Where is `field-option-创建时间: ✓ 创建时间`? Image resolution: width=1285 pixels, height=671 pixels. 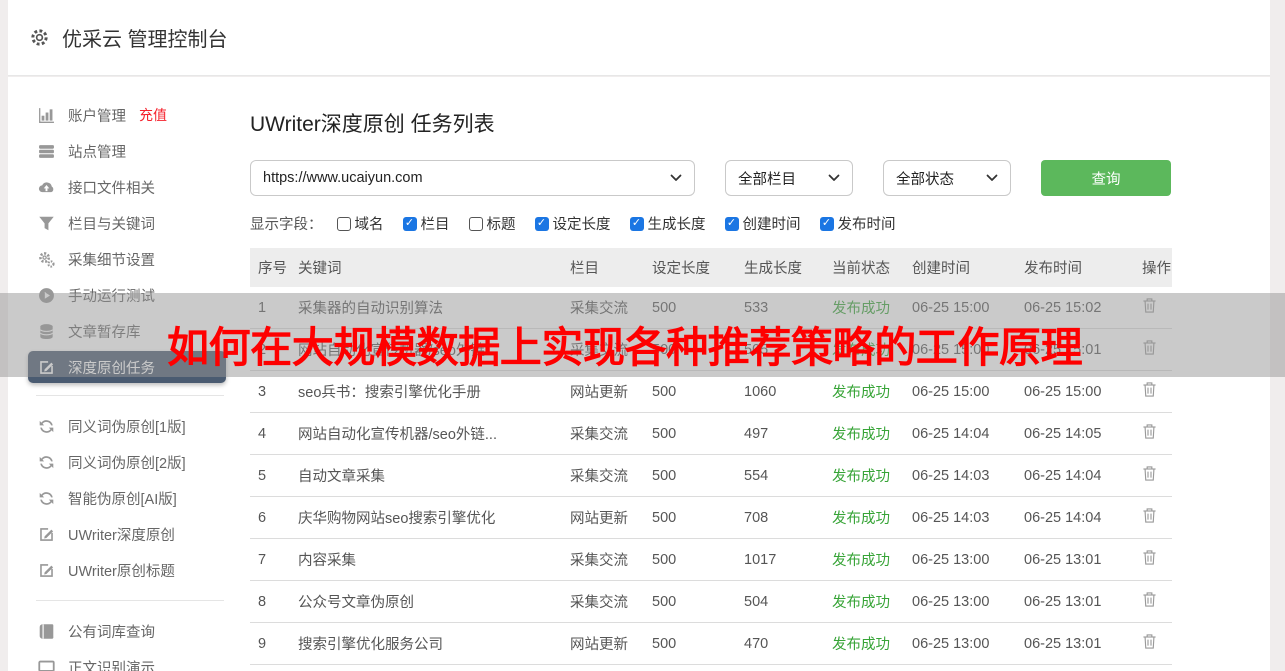
field-option-创建时间: ✓ 创建时间 is located at coordinates (762, 223).